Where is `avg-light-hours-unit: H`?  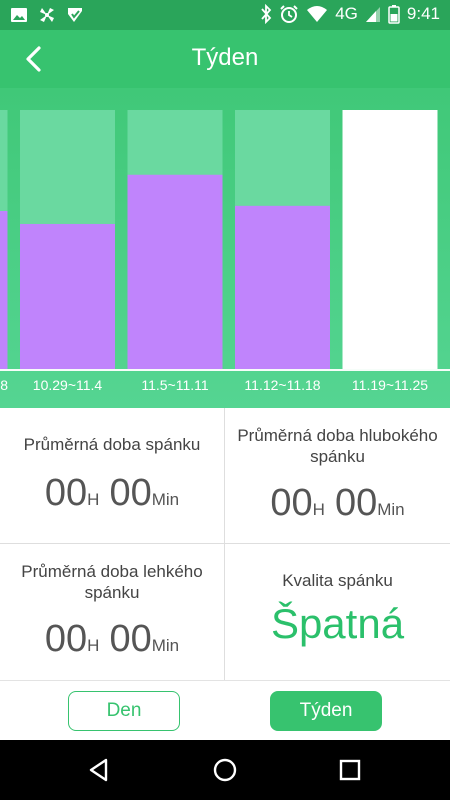 avg-light-hours-unit: H is located at coordinates (93, 645).